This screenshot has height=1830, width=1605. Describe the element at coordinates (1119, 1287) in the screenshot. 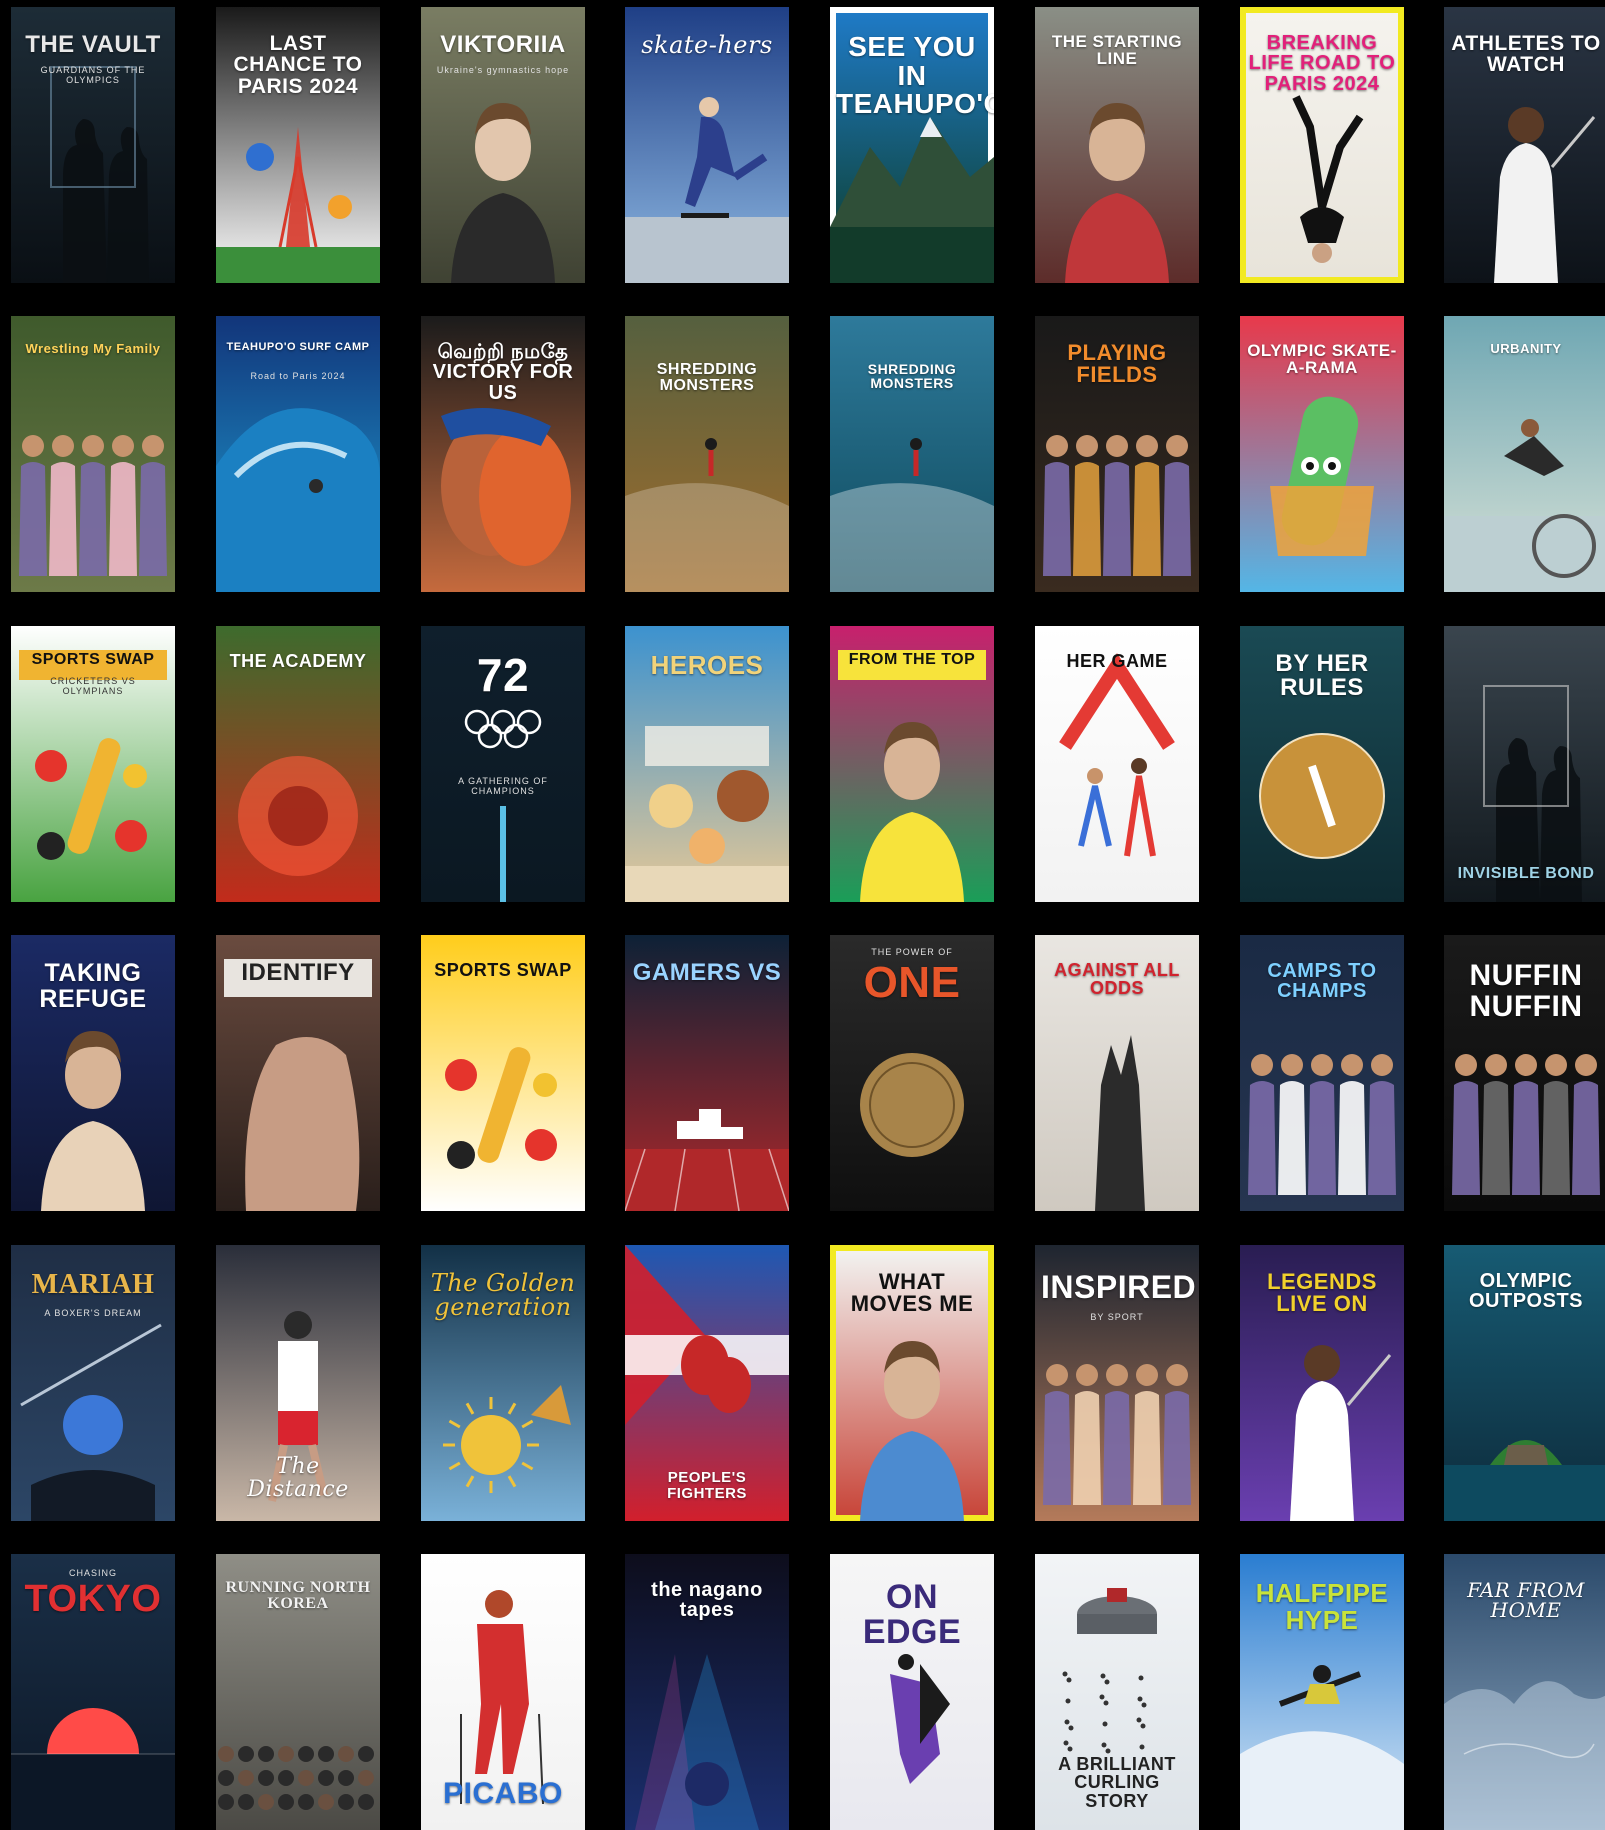

I see `poster-title: INSPIRED` at that location.